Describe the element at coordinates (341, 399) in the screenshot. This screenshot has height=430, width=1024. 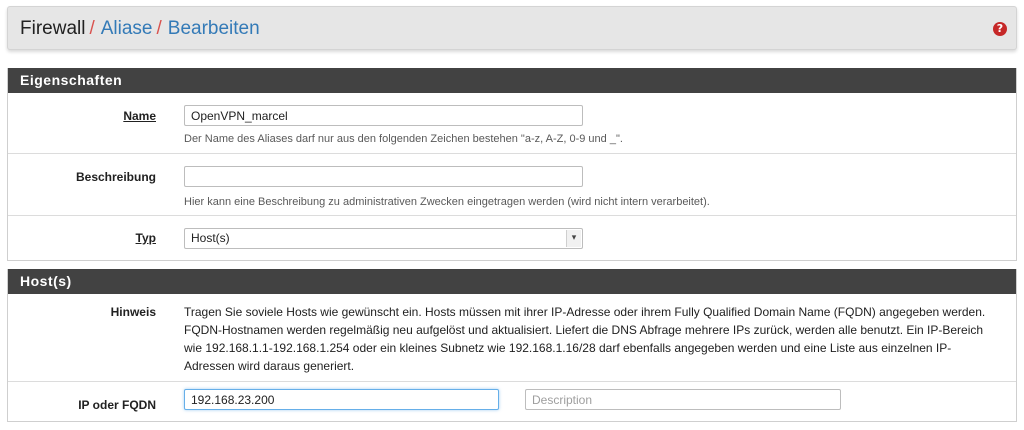
I see `ip-fqdn-input` at that location.